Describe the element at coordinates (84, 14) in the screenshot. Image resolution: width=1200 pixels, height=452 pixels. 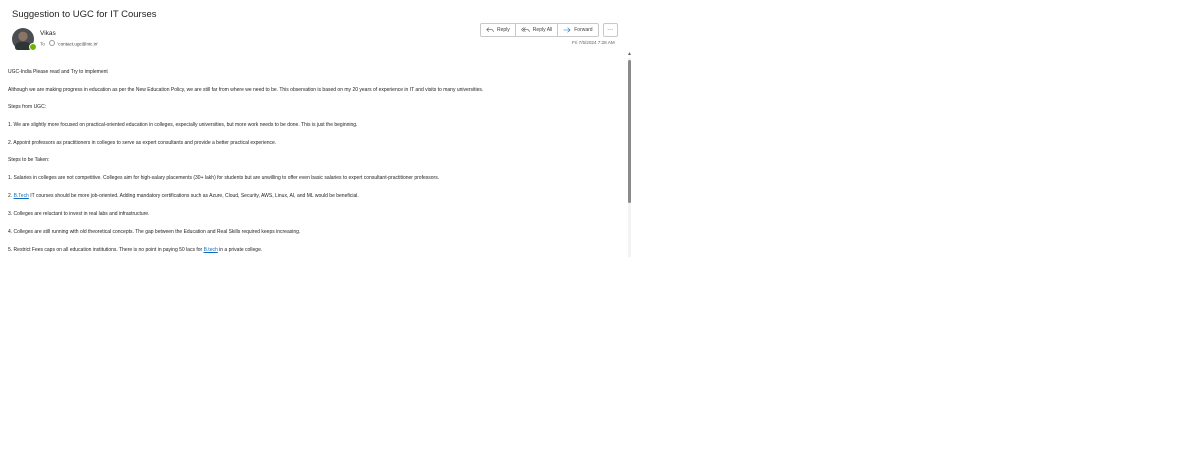
I see `email-subject: Suggestion to UGC for IT Courses` at that location.